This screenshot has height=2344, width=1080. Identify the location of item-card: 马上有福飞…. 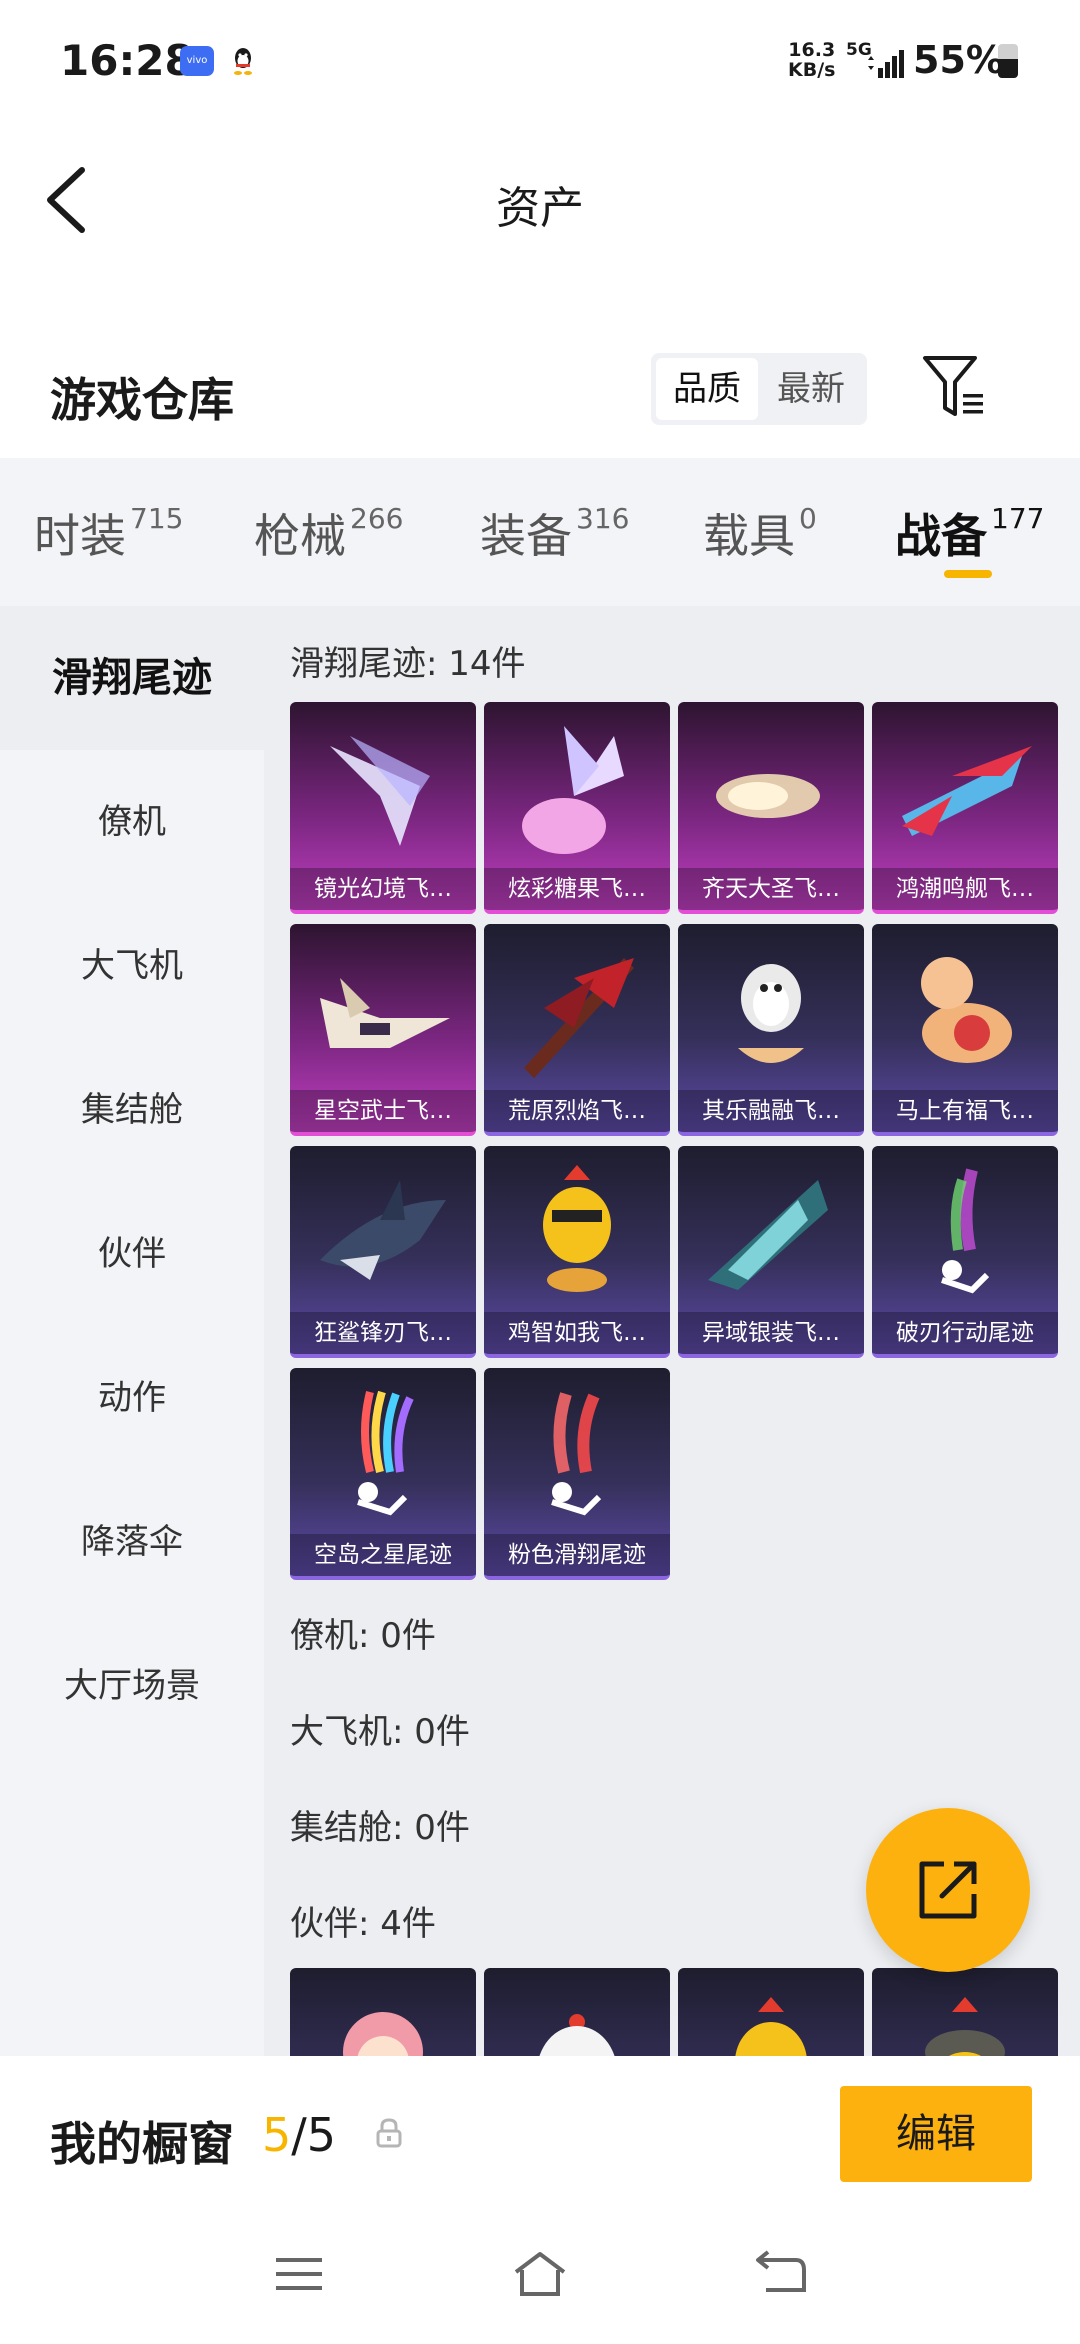
(965, 1030).